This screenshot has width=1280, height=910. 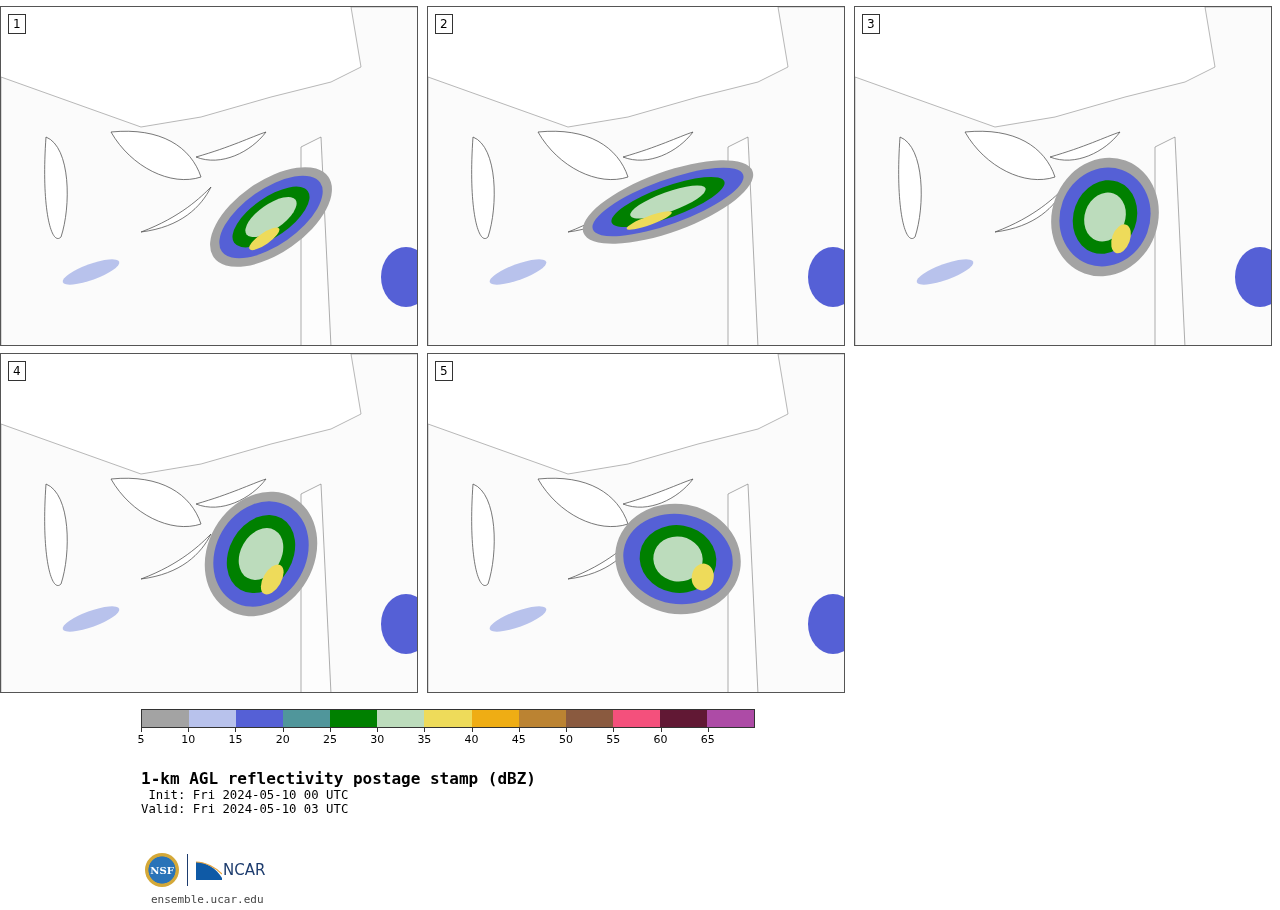 I want to click on init-time: Init: Fri 2024-05-10 00 UTC, so click(x=248, y=795).